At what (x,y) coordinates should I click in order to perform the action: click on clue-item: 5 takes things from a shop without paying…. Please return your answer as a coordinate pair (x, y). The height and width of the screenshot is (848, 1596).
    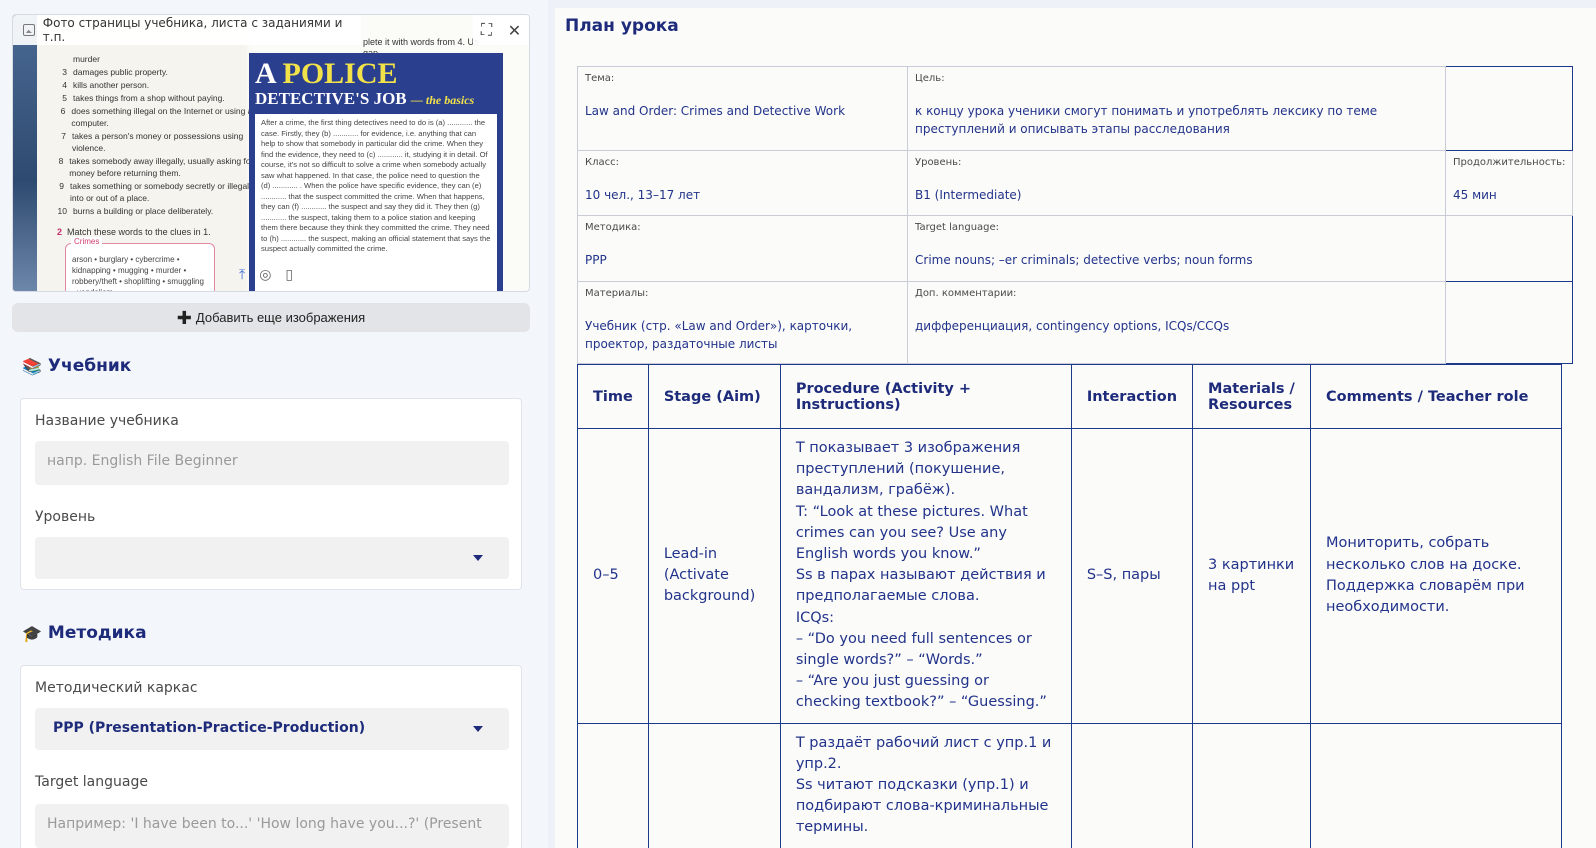
    Looking at the image, I should click on (143, 98).